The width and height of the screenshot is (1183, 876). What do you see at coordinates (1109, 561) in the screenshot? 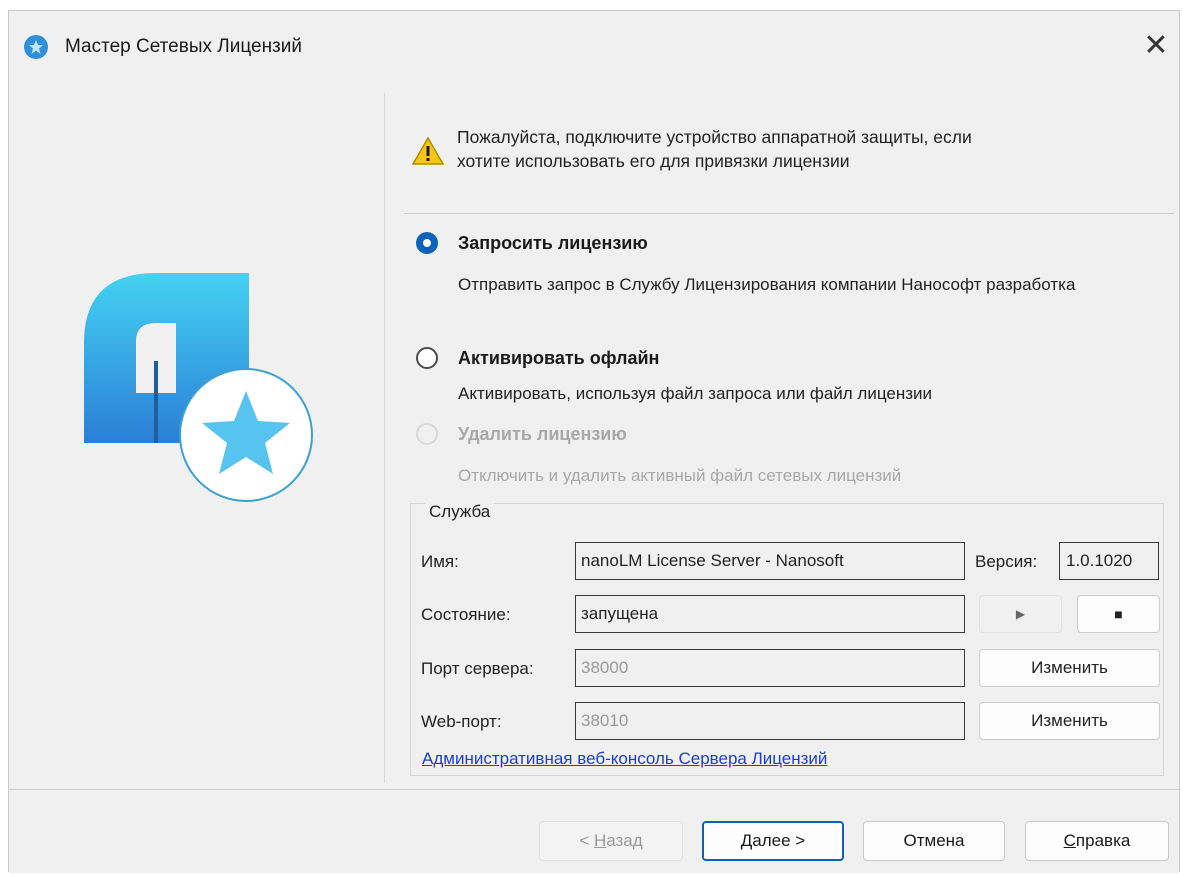
I see `version-field: 1.0.1020` at bounding box center [1109, 561].